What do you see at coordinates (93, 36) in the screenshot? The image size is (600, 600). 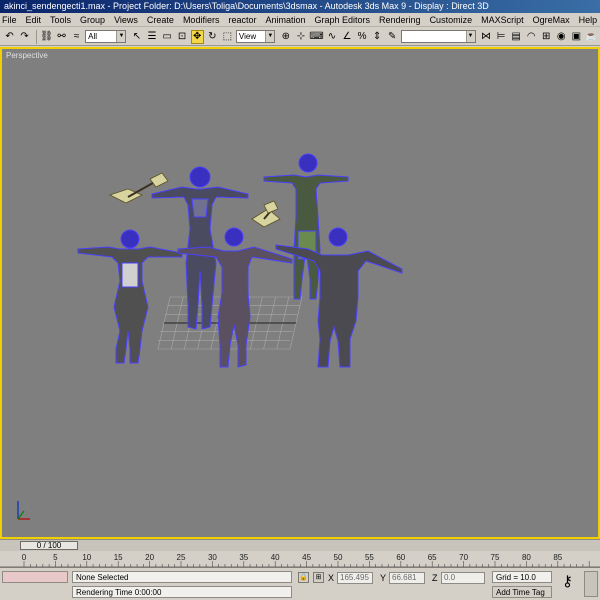 I see `selection-filter-value: All` at bounding box center [93, 36].